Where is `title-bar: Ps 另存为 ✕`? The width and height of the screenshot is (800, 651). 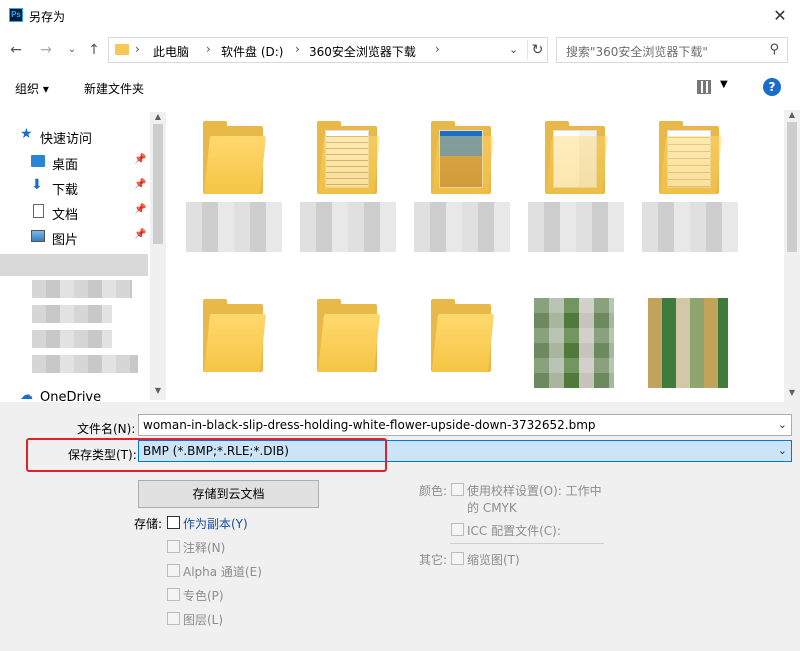 title-bar: Ps 另存为 ✕ is located at coordinates (400, 16).